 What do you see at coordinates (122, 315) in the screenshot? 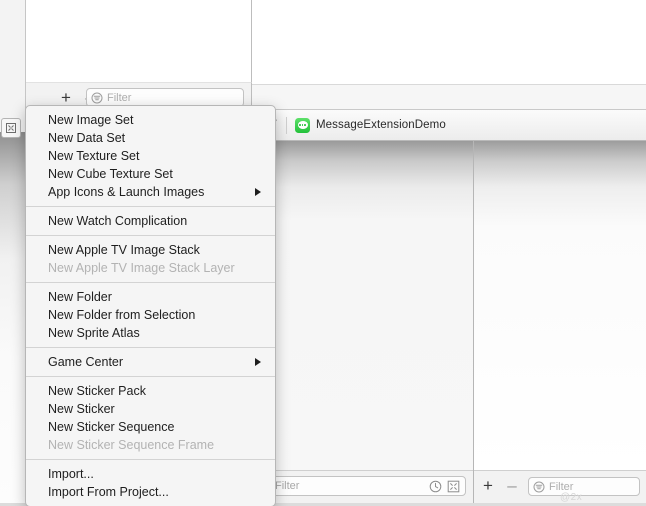
I see `menu-item-label: New Folder from Selection` at bounding box center [122, 315].